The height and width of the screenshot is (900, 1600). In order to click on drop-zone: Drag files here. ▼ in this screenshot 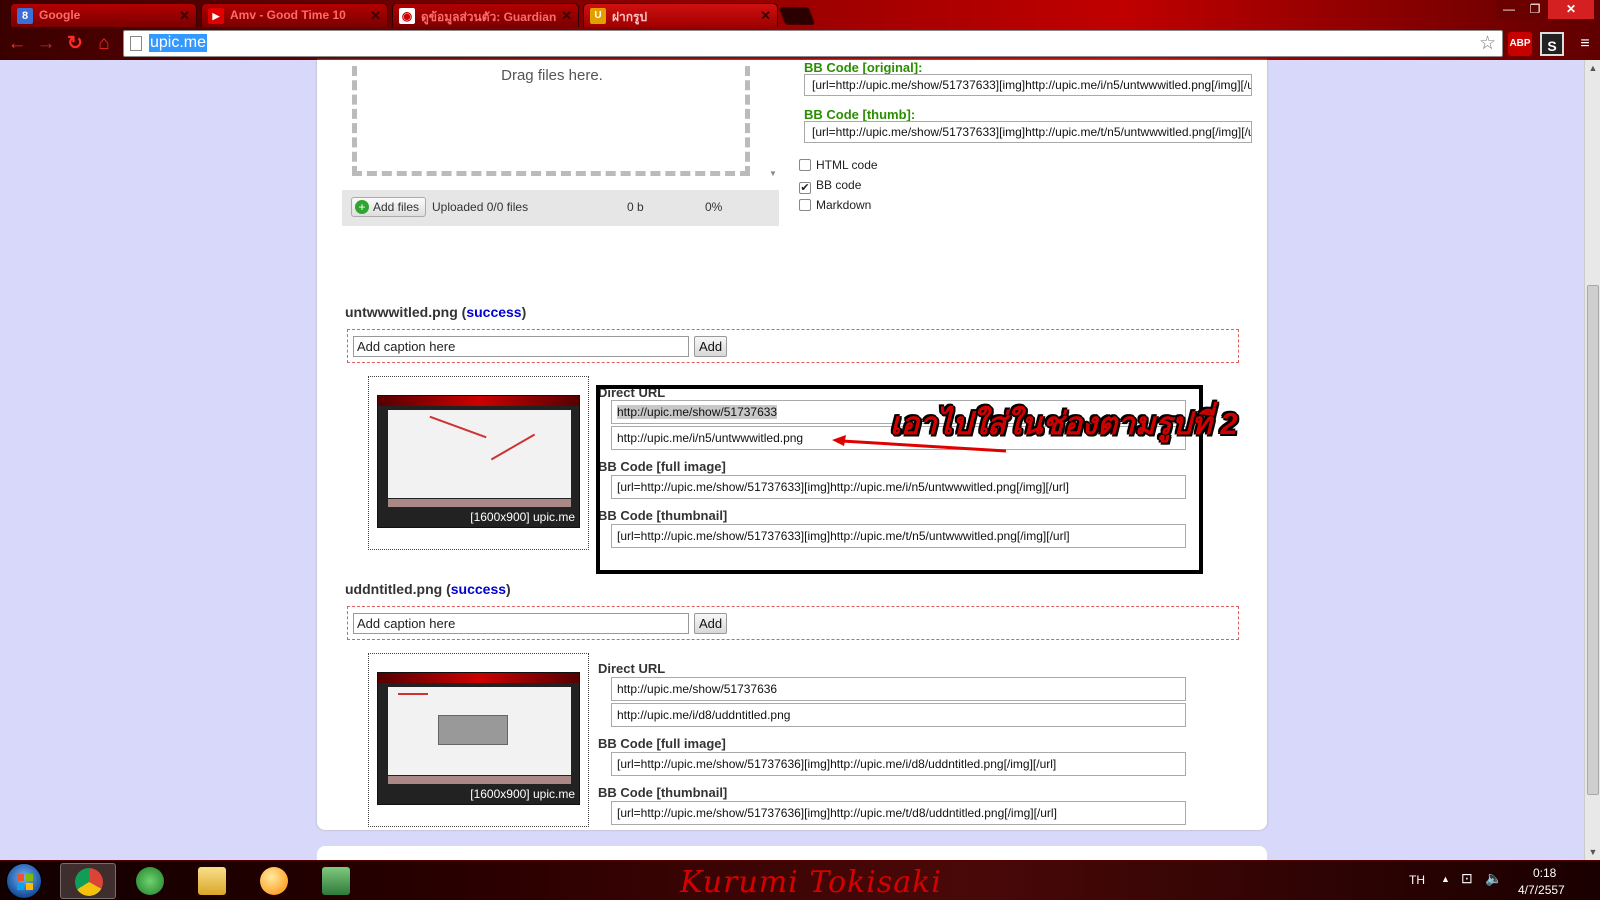, I will do `click(560, 125)`.